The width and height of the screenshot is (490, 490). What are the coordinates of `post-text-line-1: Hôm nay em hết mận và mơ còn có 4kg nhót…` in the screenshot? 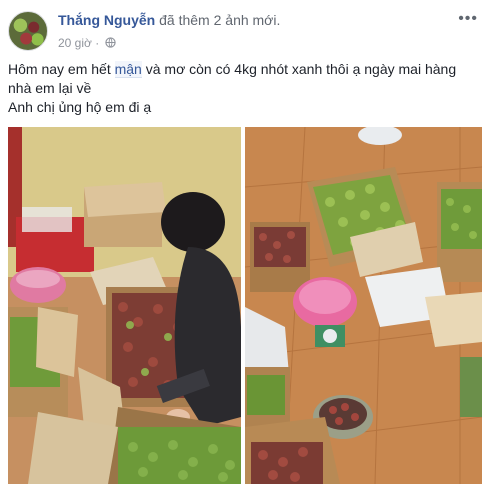 It's located at (243, 79).